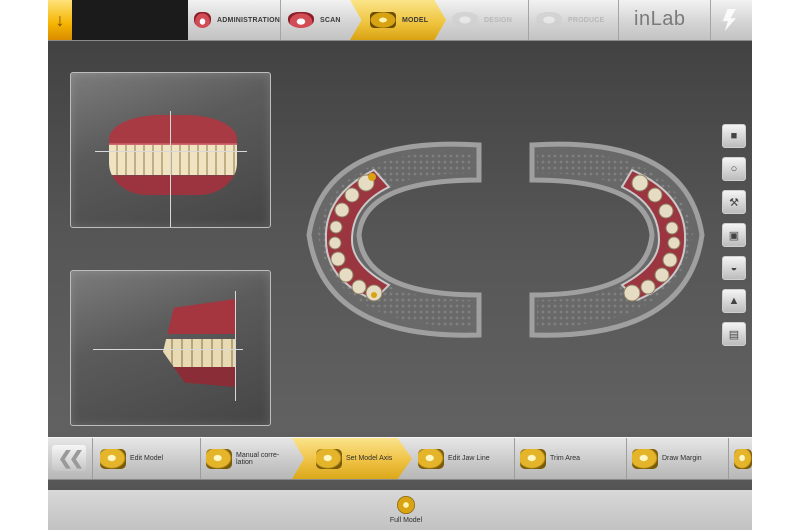 The image size is (800, 530). Describe the element at coordinates (406, 505) in the screenshot. I see `full-model-icon` at that location.